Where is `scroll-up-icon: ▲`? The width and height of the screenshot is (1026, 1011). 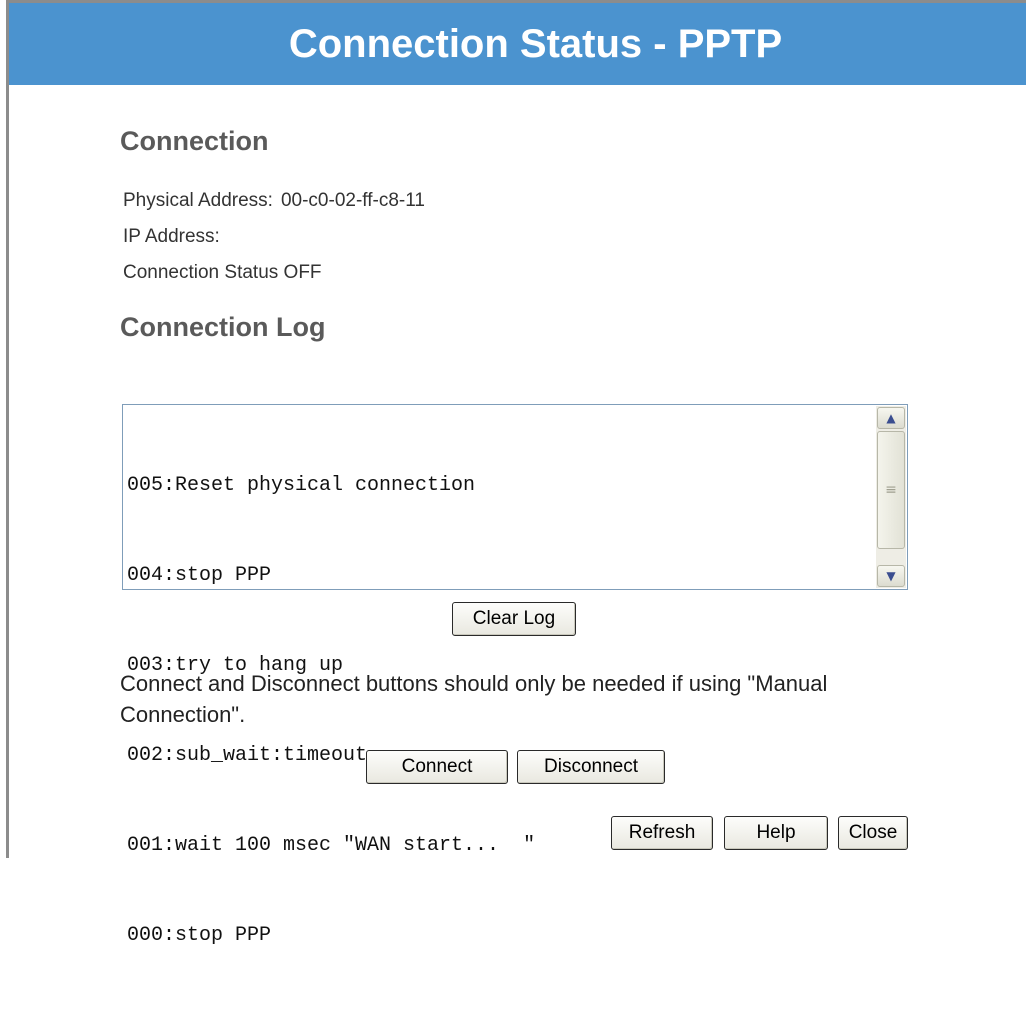
scroll-up-icon: ▲ is located at coordinates (891, 418).